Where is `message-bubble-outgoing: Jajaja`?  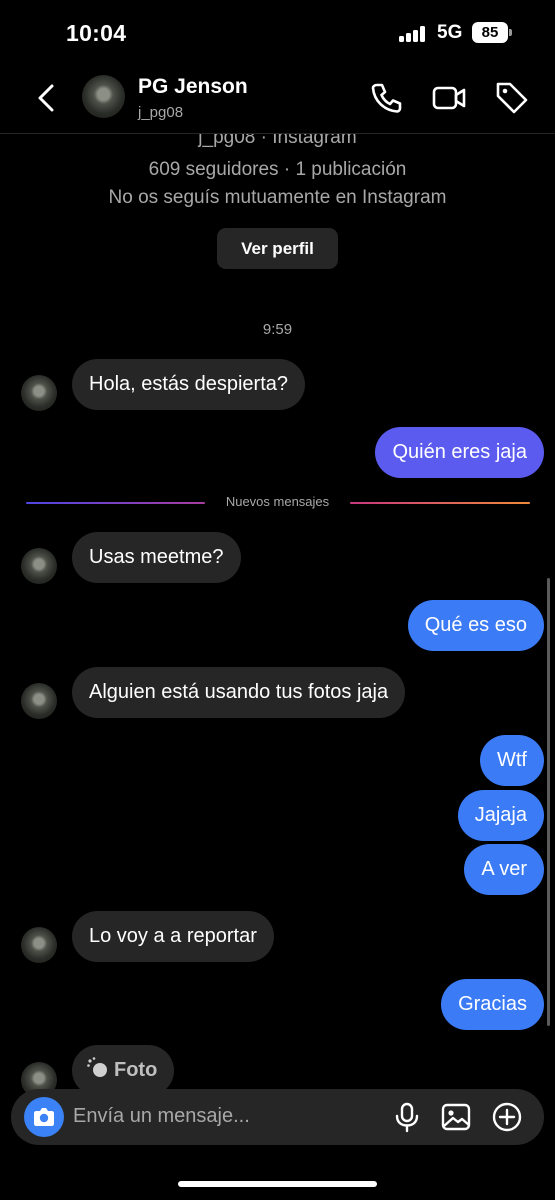
message-bubble-outgoing: Jajaja is located at coordinates (500, 815).